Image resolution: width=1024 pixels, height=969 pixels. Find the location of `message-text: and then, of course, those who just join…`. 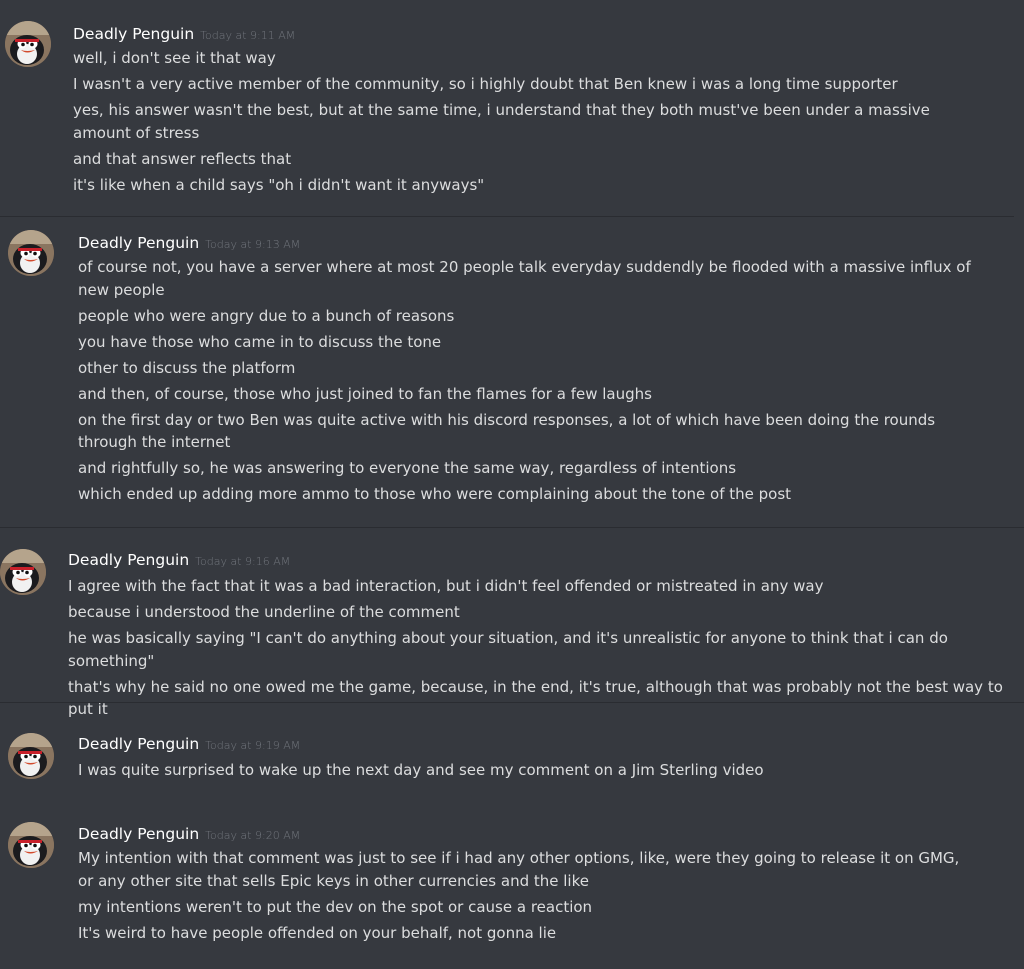

message-text: and then, of course, those who just join… is located at coordinates (365, 393).